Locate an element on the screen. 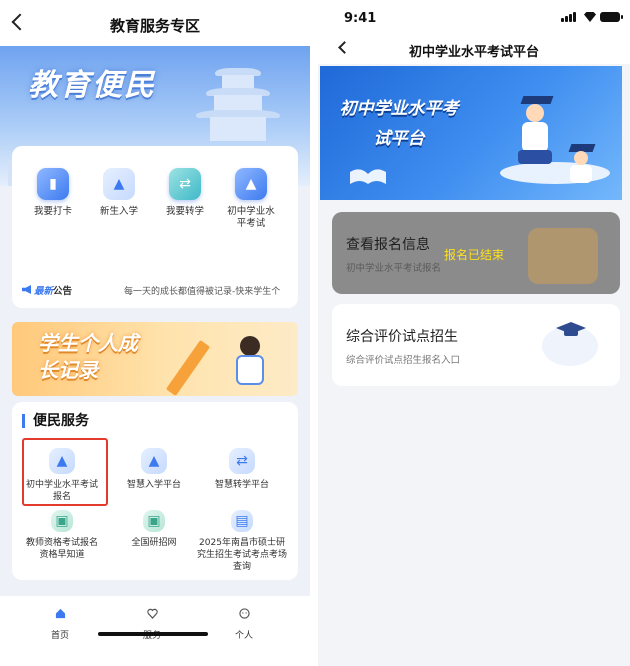 The width and height of the screenshot is (630, 666). scale-illustration is located at coordinates (563, 256).